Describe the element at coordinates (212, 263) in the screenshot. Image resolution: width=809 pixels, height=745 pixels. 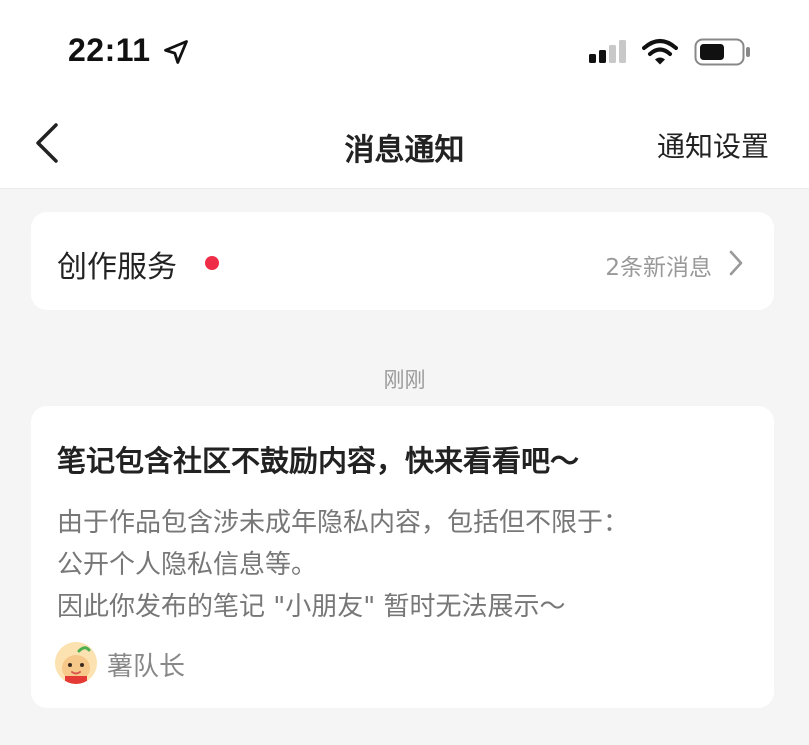
I see `unread-dot` at that location.